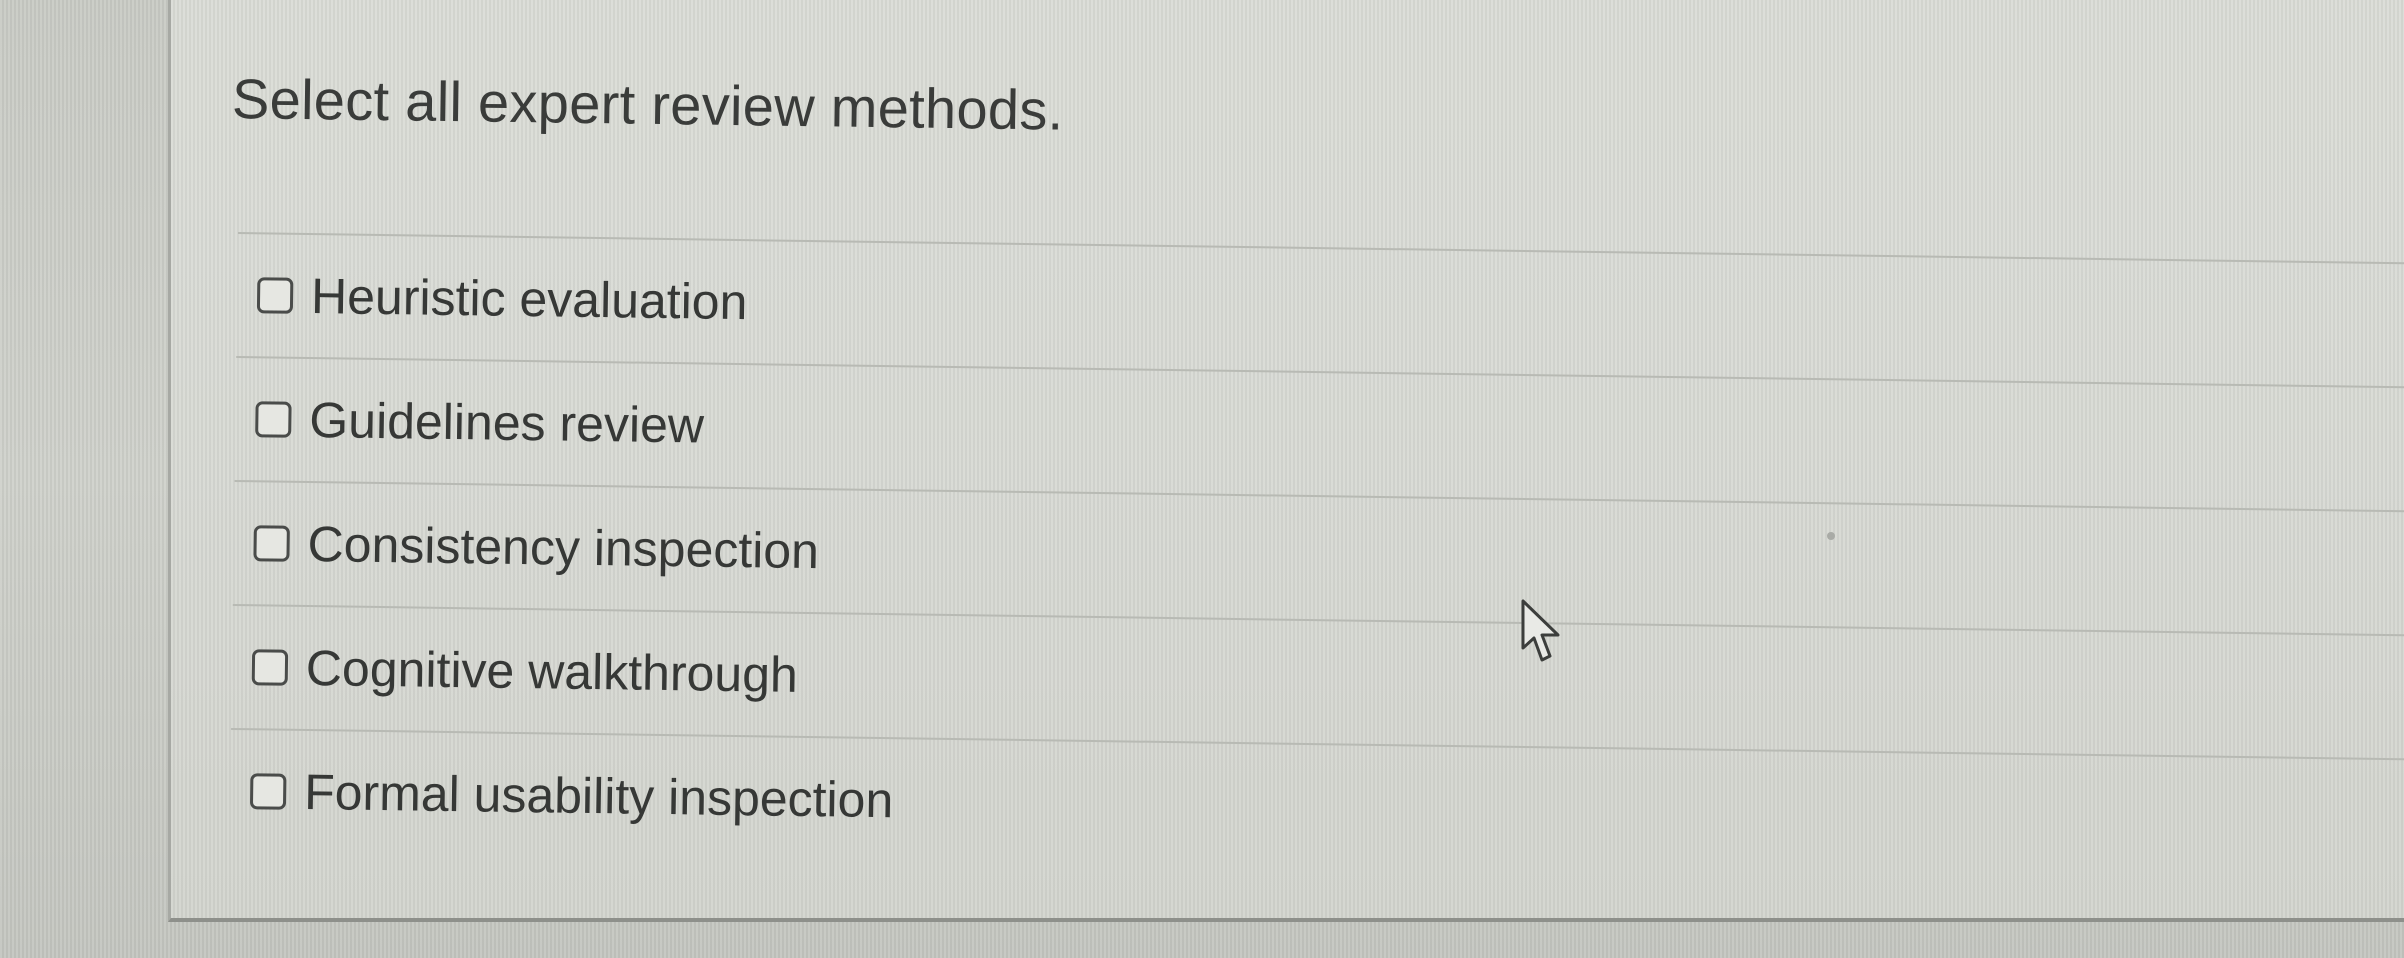  I want to click on option-label: Formal usability inspection, so click(598, 796).